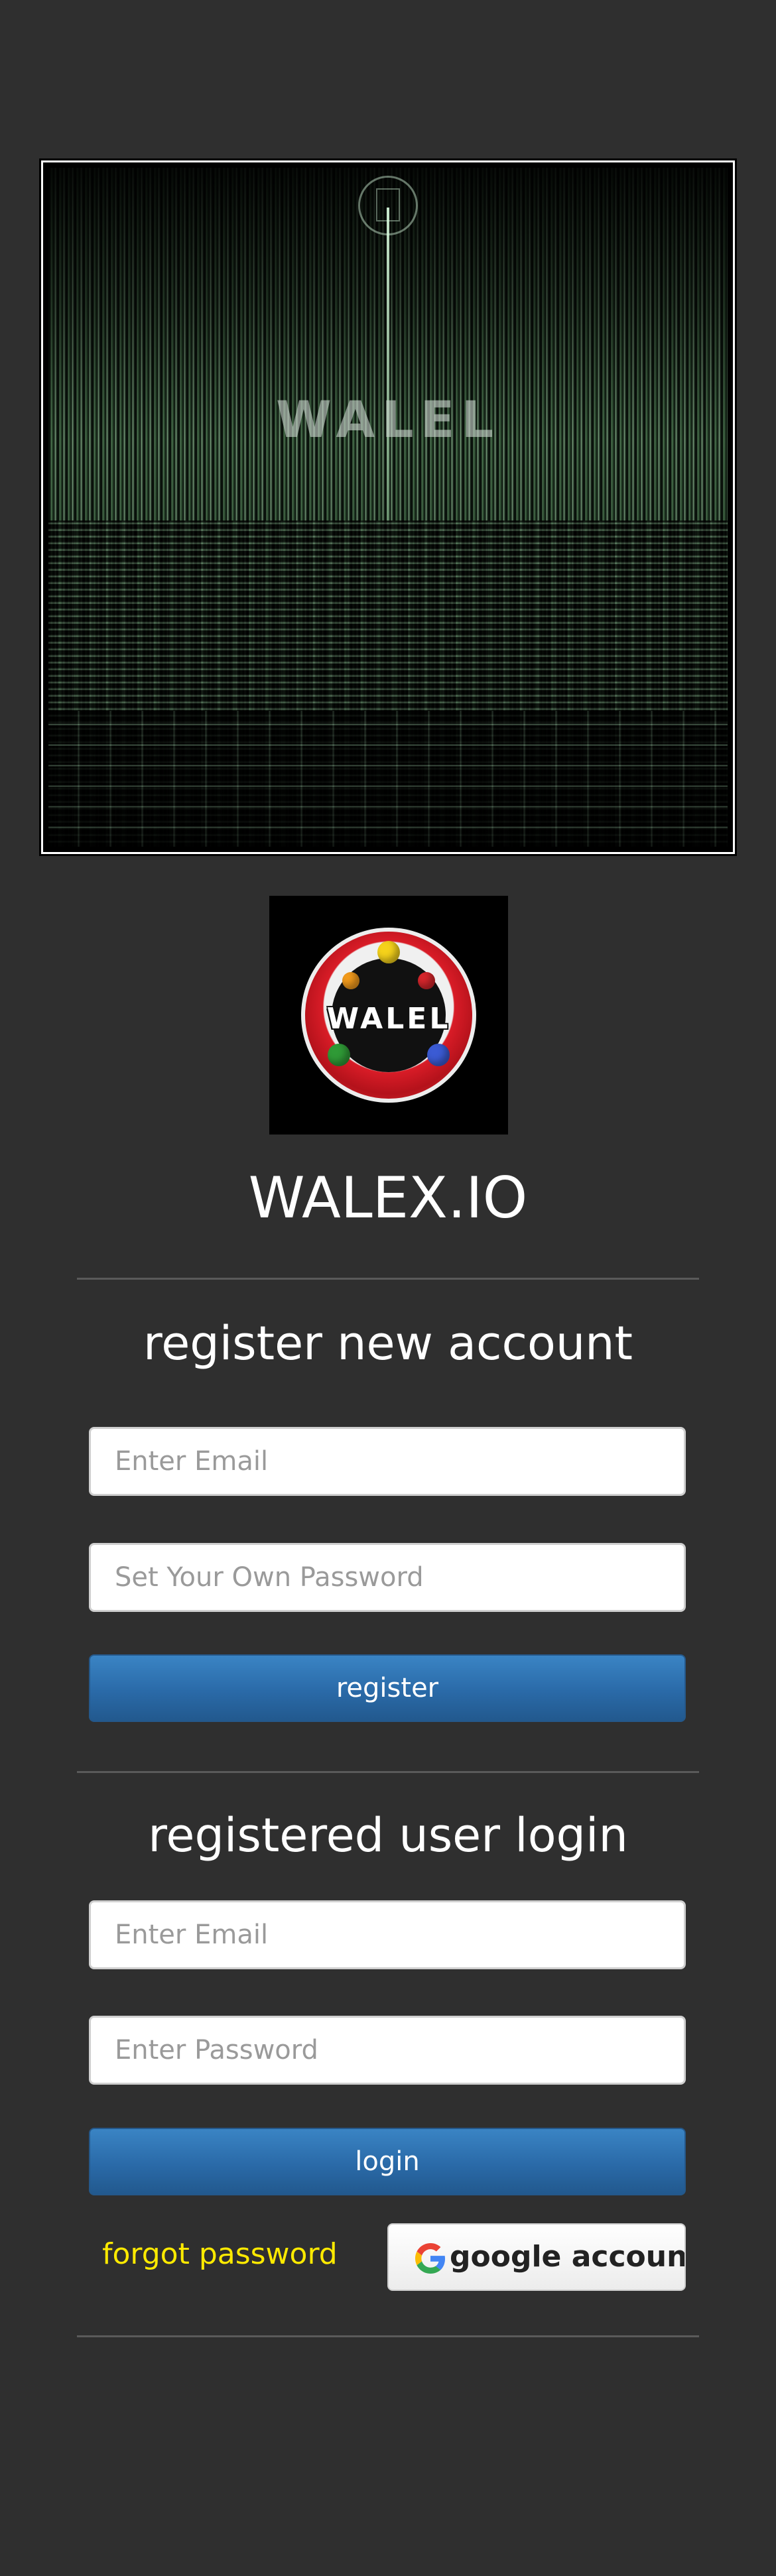 The height and width of the screenshot is (2576, 776). What do you see at coordinates (388, 1772) in the screenshot?
I see `divider-middle` at bounding box center [388, 1772].